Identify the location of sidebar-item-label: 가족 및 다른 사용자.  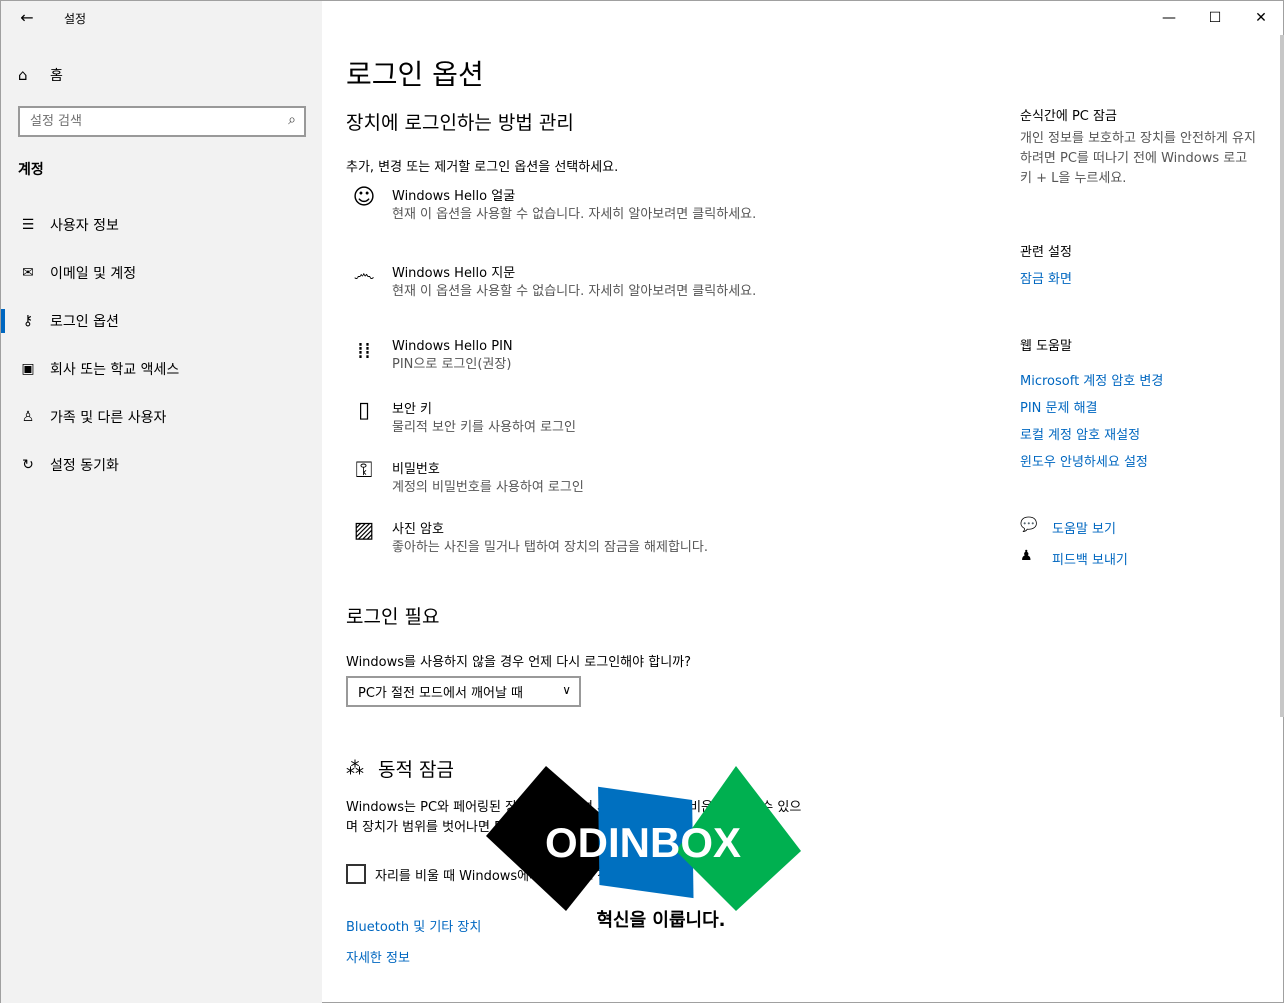
(108, 418).